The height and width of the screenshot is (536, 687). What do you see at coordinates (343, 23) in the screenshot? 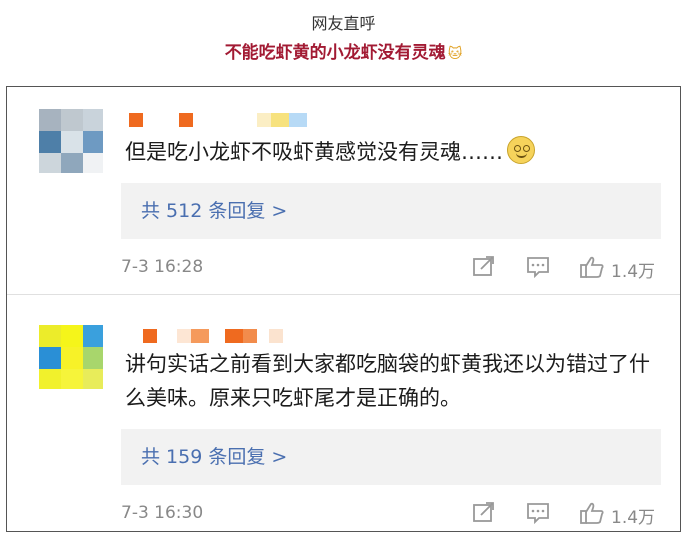
I see `header-subtitle: 网友直呼` at bounding box center [343, 23].